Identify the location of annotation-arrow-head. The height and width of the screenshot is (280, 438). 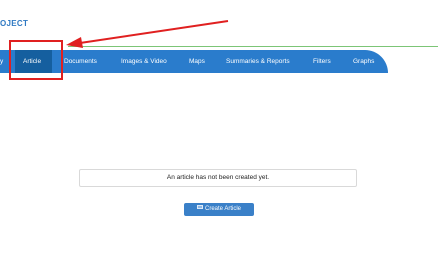
(74, 42).